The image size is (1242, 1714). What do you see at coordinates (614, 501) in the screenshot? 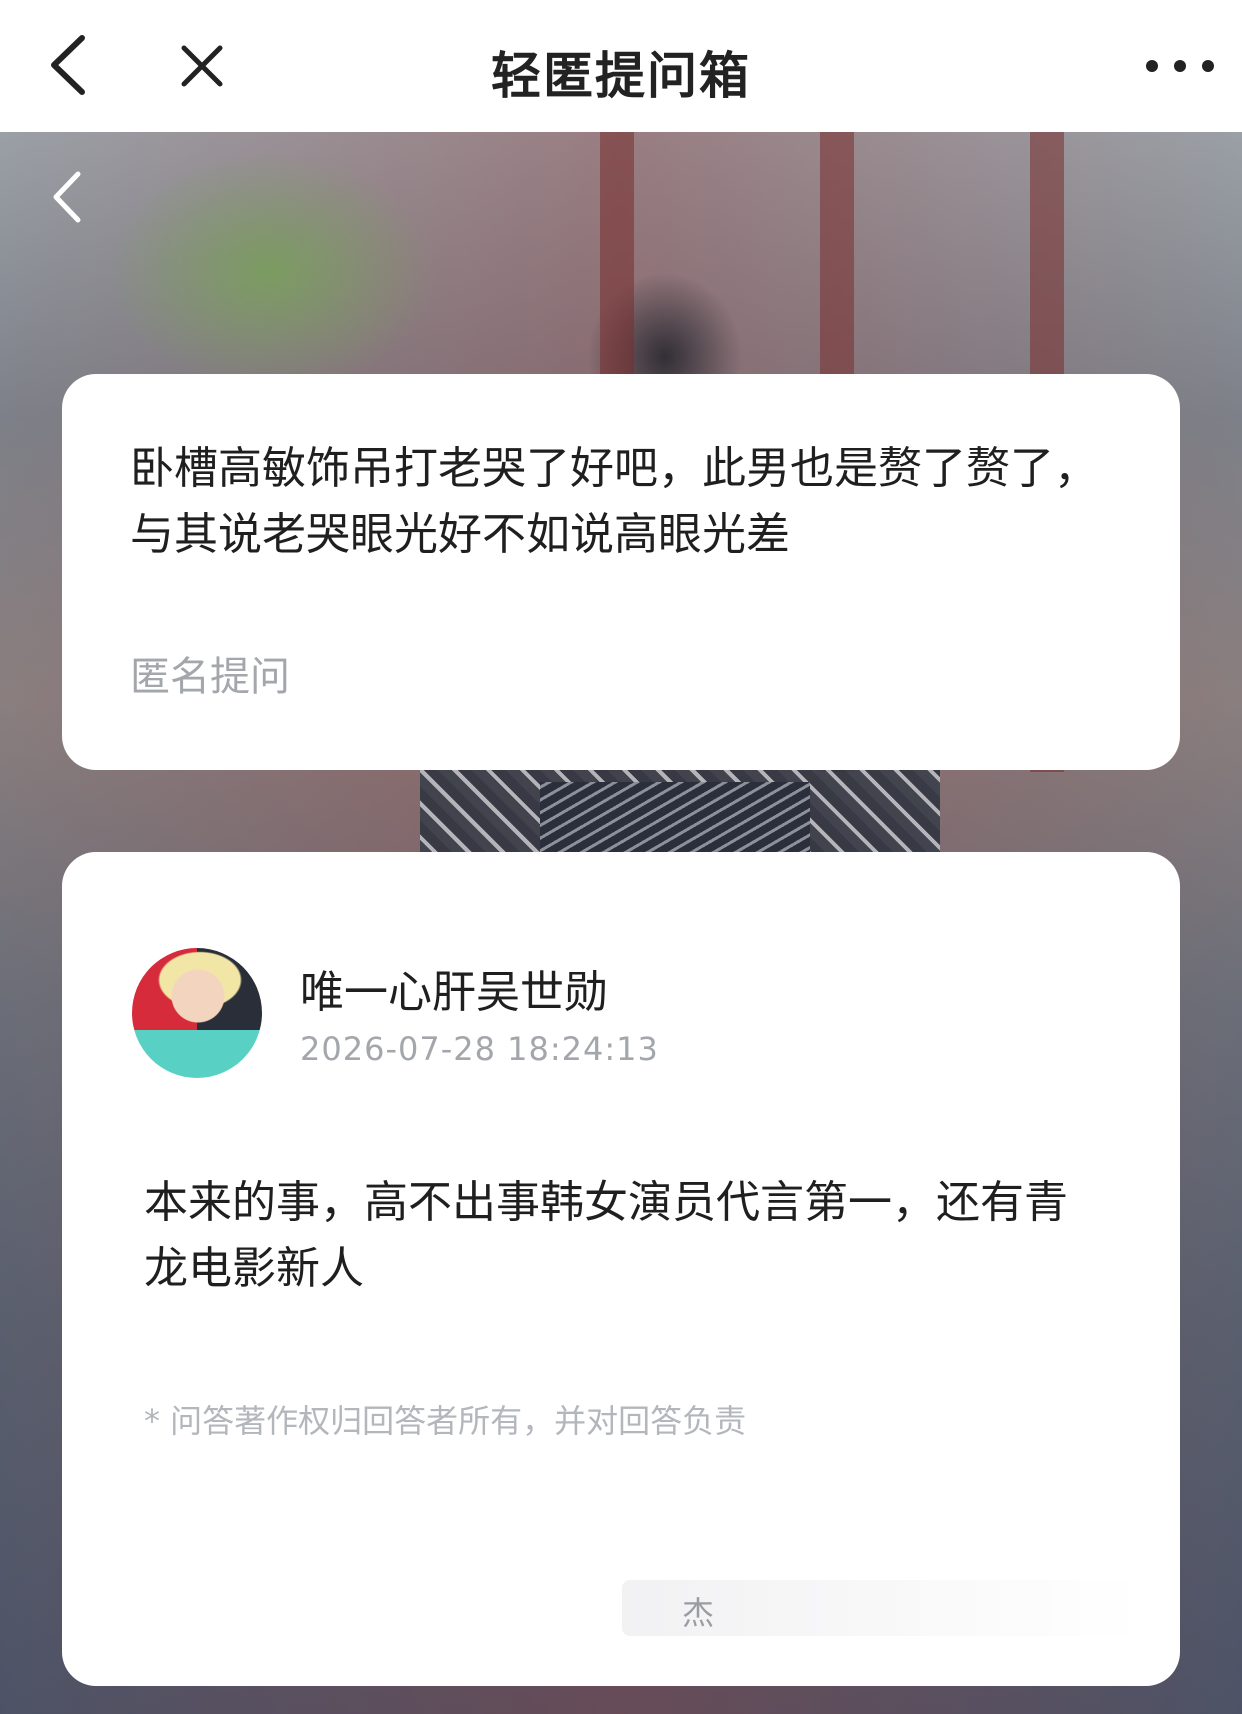
I see `question-text: 卧槽高敏饰吊打老哭了好吧，此男也是赘了赘了，与其说老哭眼光好不如说高眼光差` at bounding box center [614, 501].